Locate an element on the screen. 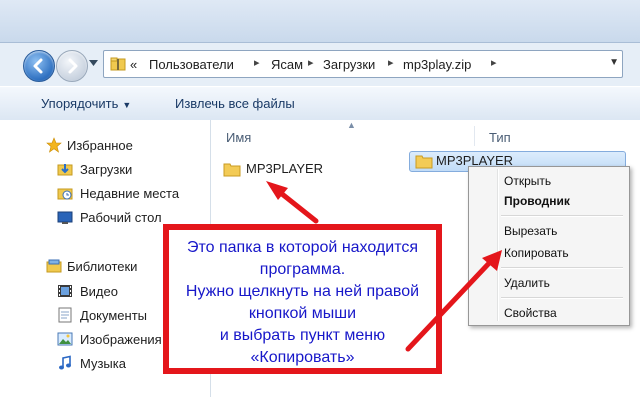 The width and height of the screenshot is (640, 397). column-header-name: Имя is located at coordinates (238, 137).